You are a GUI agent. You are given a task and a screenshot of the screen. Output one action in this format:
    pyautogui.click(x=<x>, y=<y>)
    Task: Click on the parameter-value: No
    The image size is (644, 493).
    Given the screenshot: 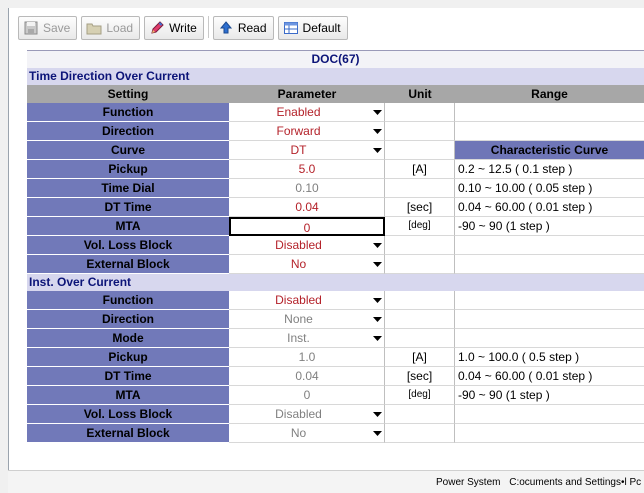 What is the action you would take?
    pyautogui.click(x=298, y=264)
    